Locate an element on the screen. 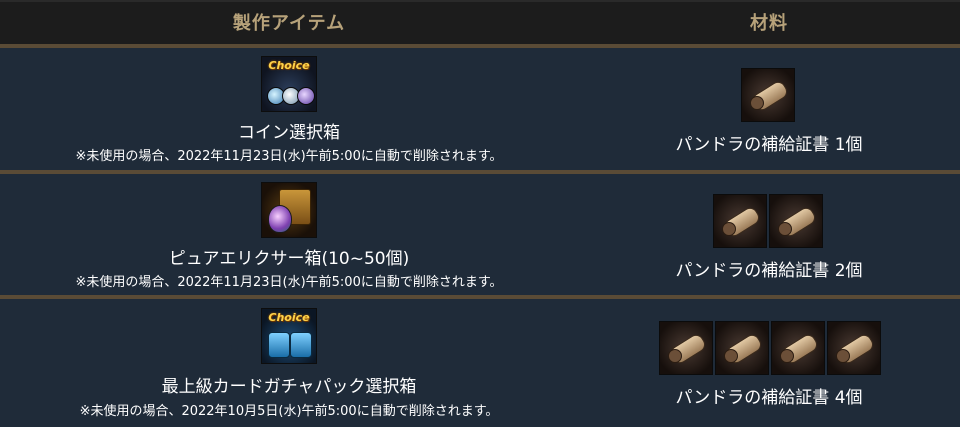  header-materials: 材料 is located at coordinates (769, 23).